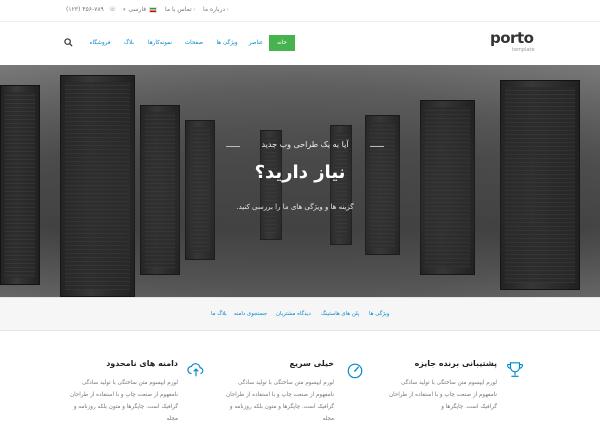  I want to click on contact-label: تماس با ما, so click(178, 9).